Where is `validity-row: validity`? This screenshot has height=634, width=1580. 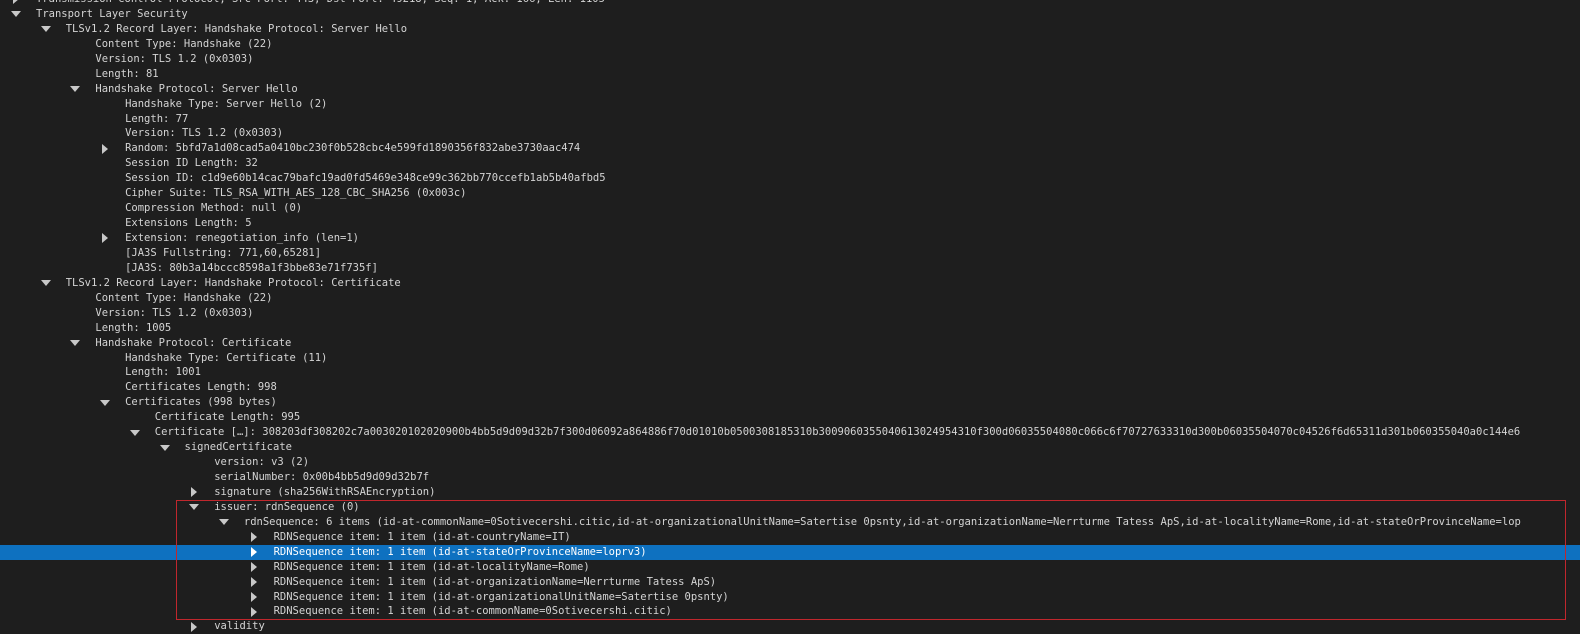
validity-row: validity is located at coordinates (790, 626).